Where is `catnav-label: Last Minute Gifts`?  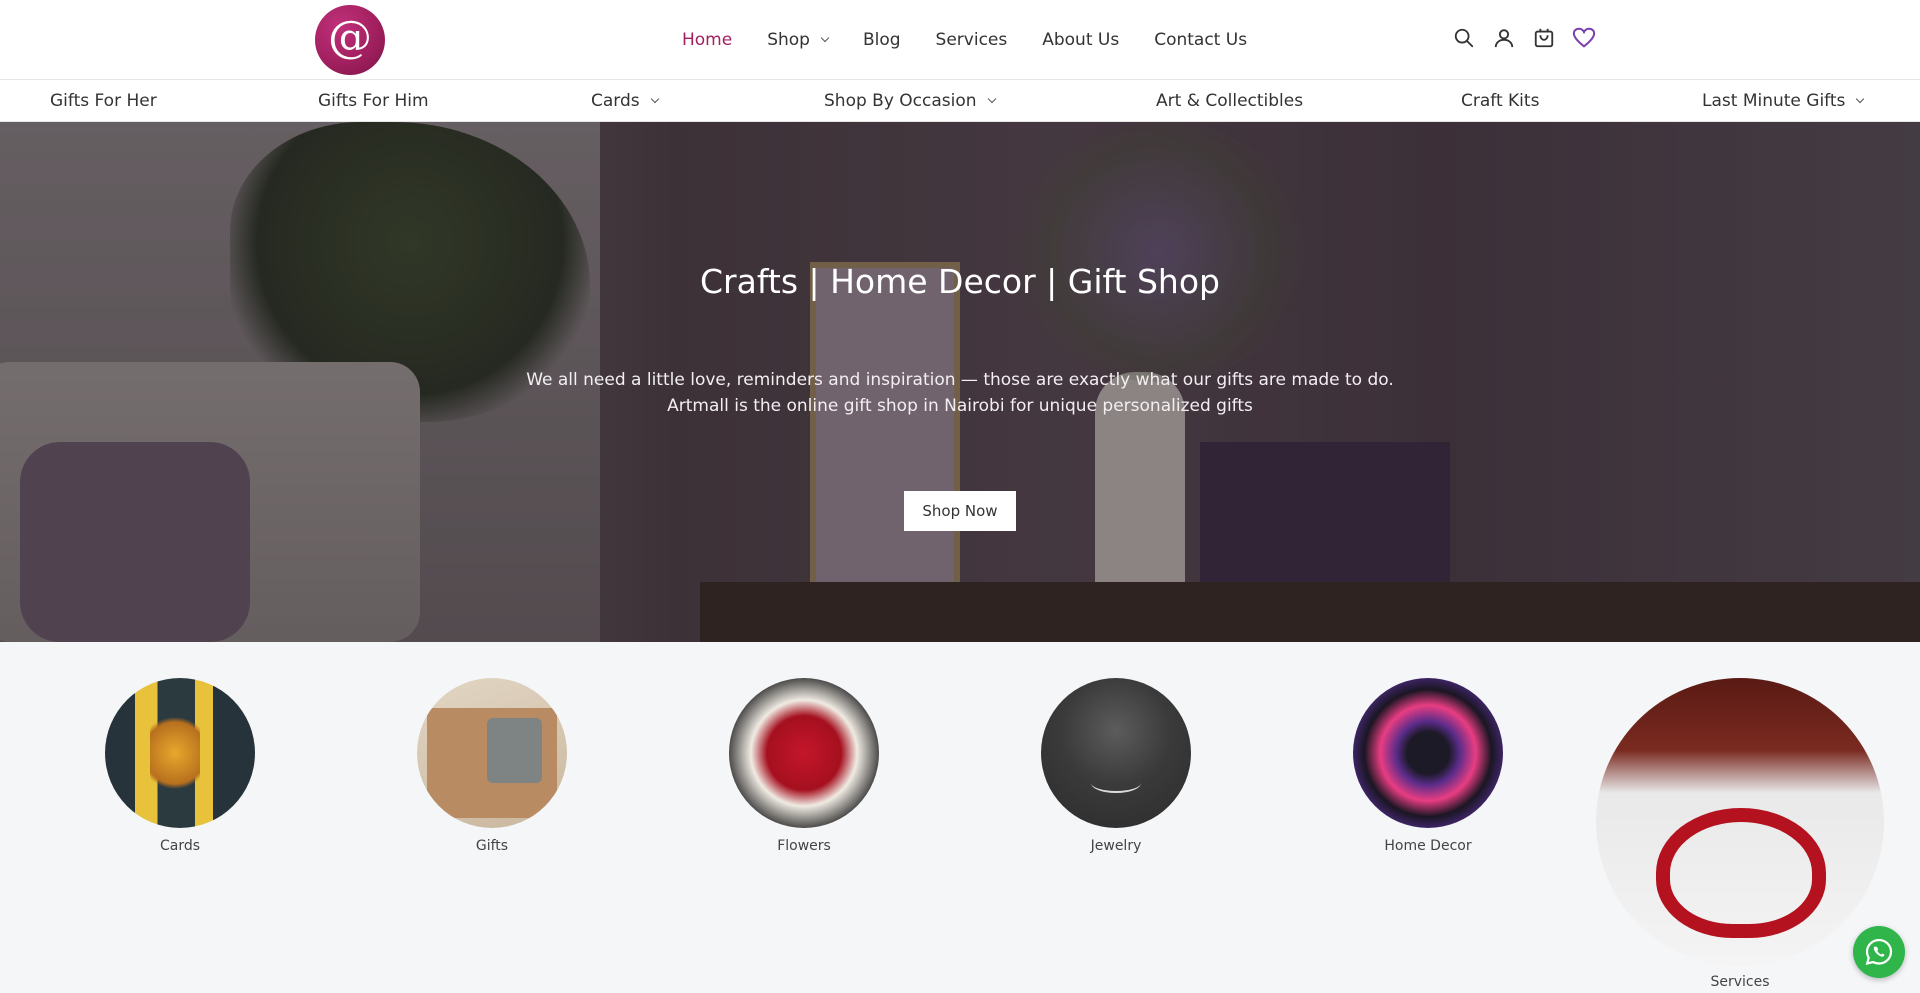 catnav-label: Last Minute Gifts is located at coordinates (1774, 101).